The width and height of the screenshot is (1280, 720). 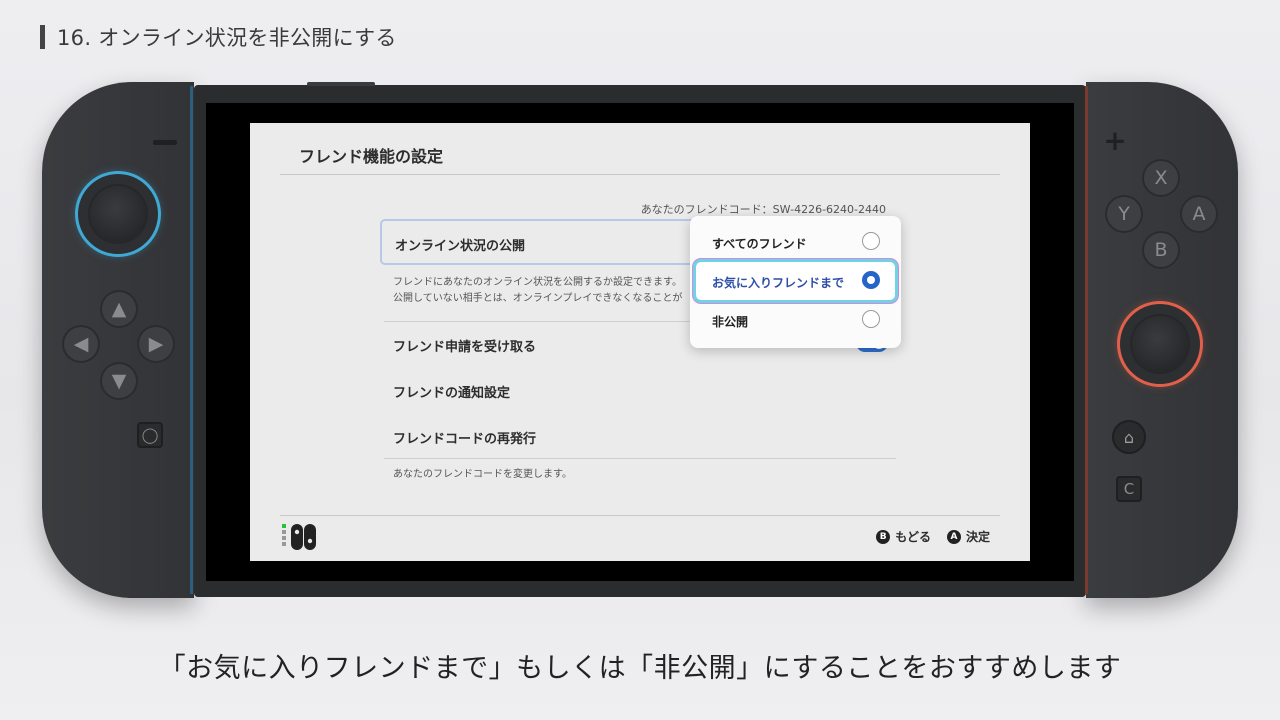 I want to click on y-button: Y, so click(x=1124, y=214).